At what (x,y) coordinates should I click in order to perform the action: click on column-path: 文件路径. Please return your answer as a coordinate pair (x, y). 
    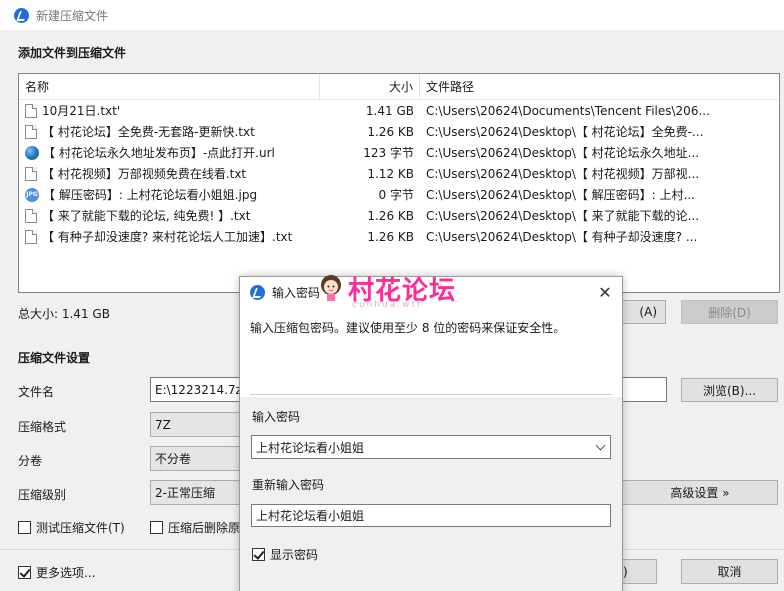
    Looking at the image, I should click on (599, 86).